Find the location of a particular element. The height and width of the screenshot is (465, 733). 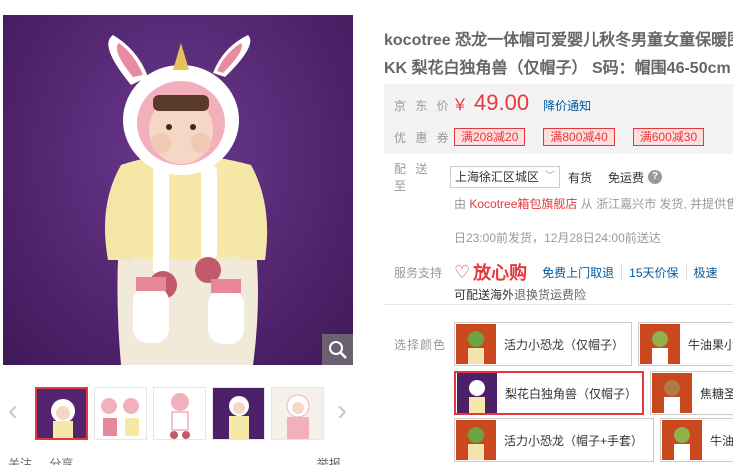

seller-shop-link: Kocotree箱包旗舰店 is located at coordinates (523, 204).